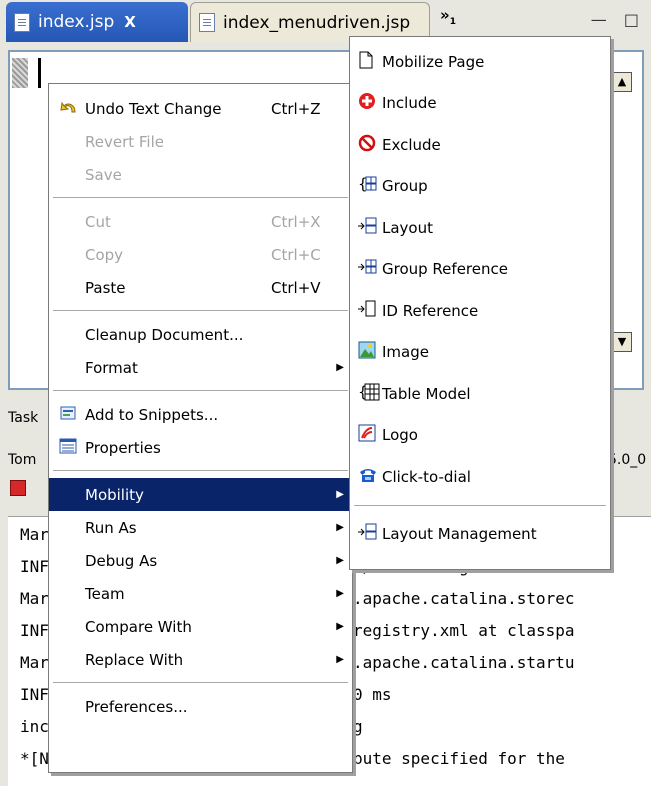 This screenshot has width=651, height=787. Describe the element at coordinates (480, 394) in the screenshot. I see `submenu-item-table-model: {Table Model` at that location.